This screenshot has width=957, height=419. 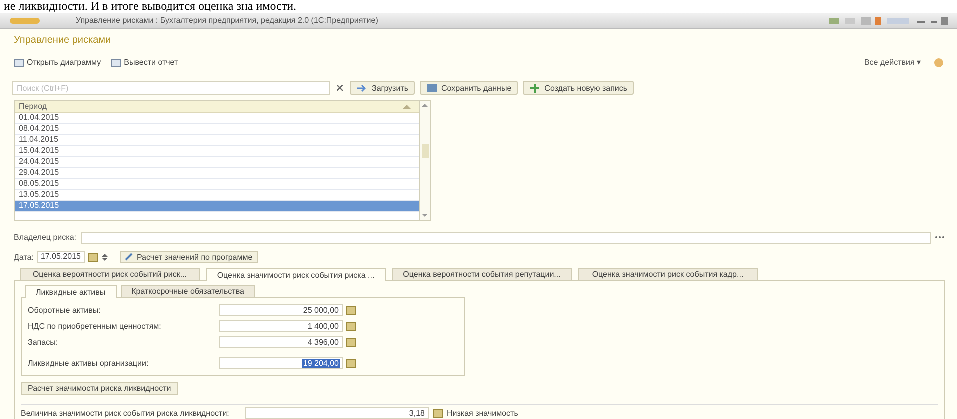 I want to click on column-header: Период, so click(x=33, y=107).